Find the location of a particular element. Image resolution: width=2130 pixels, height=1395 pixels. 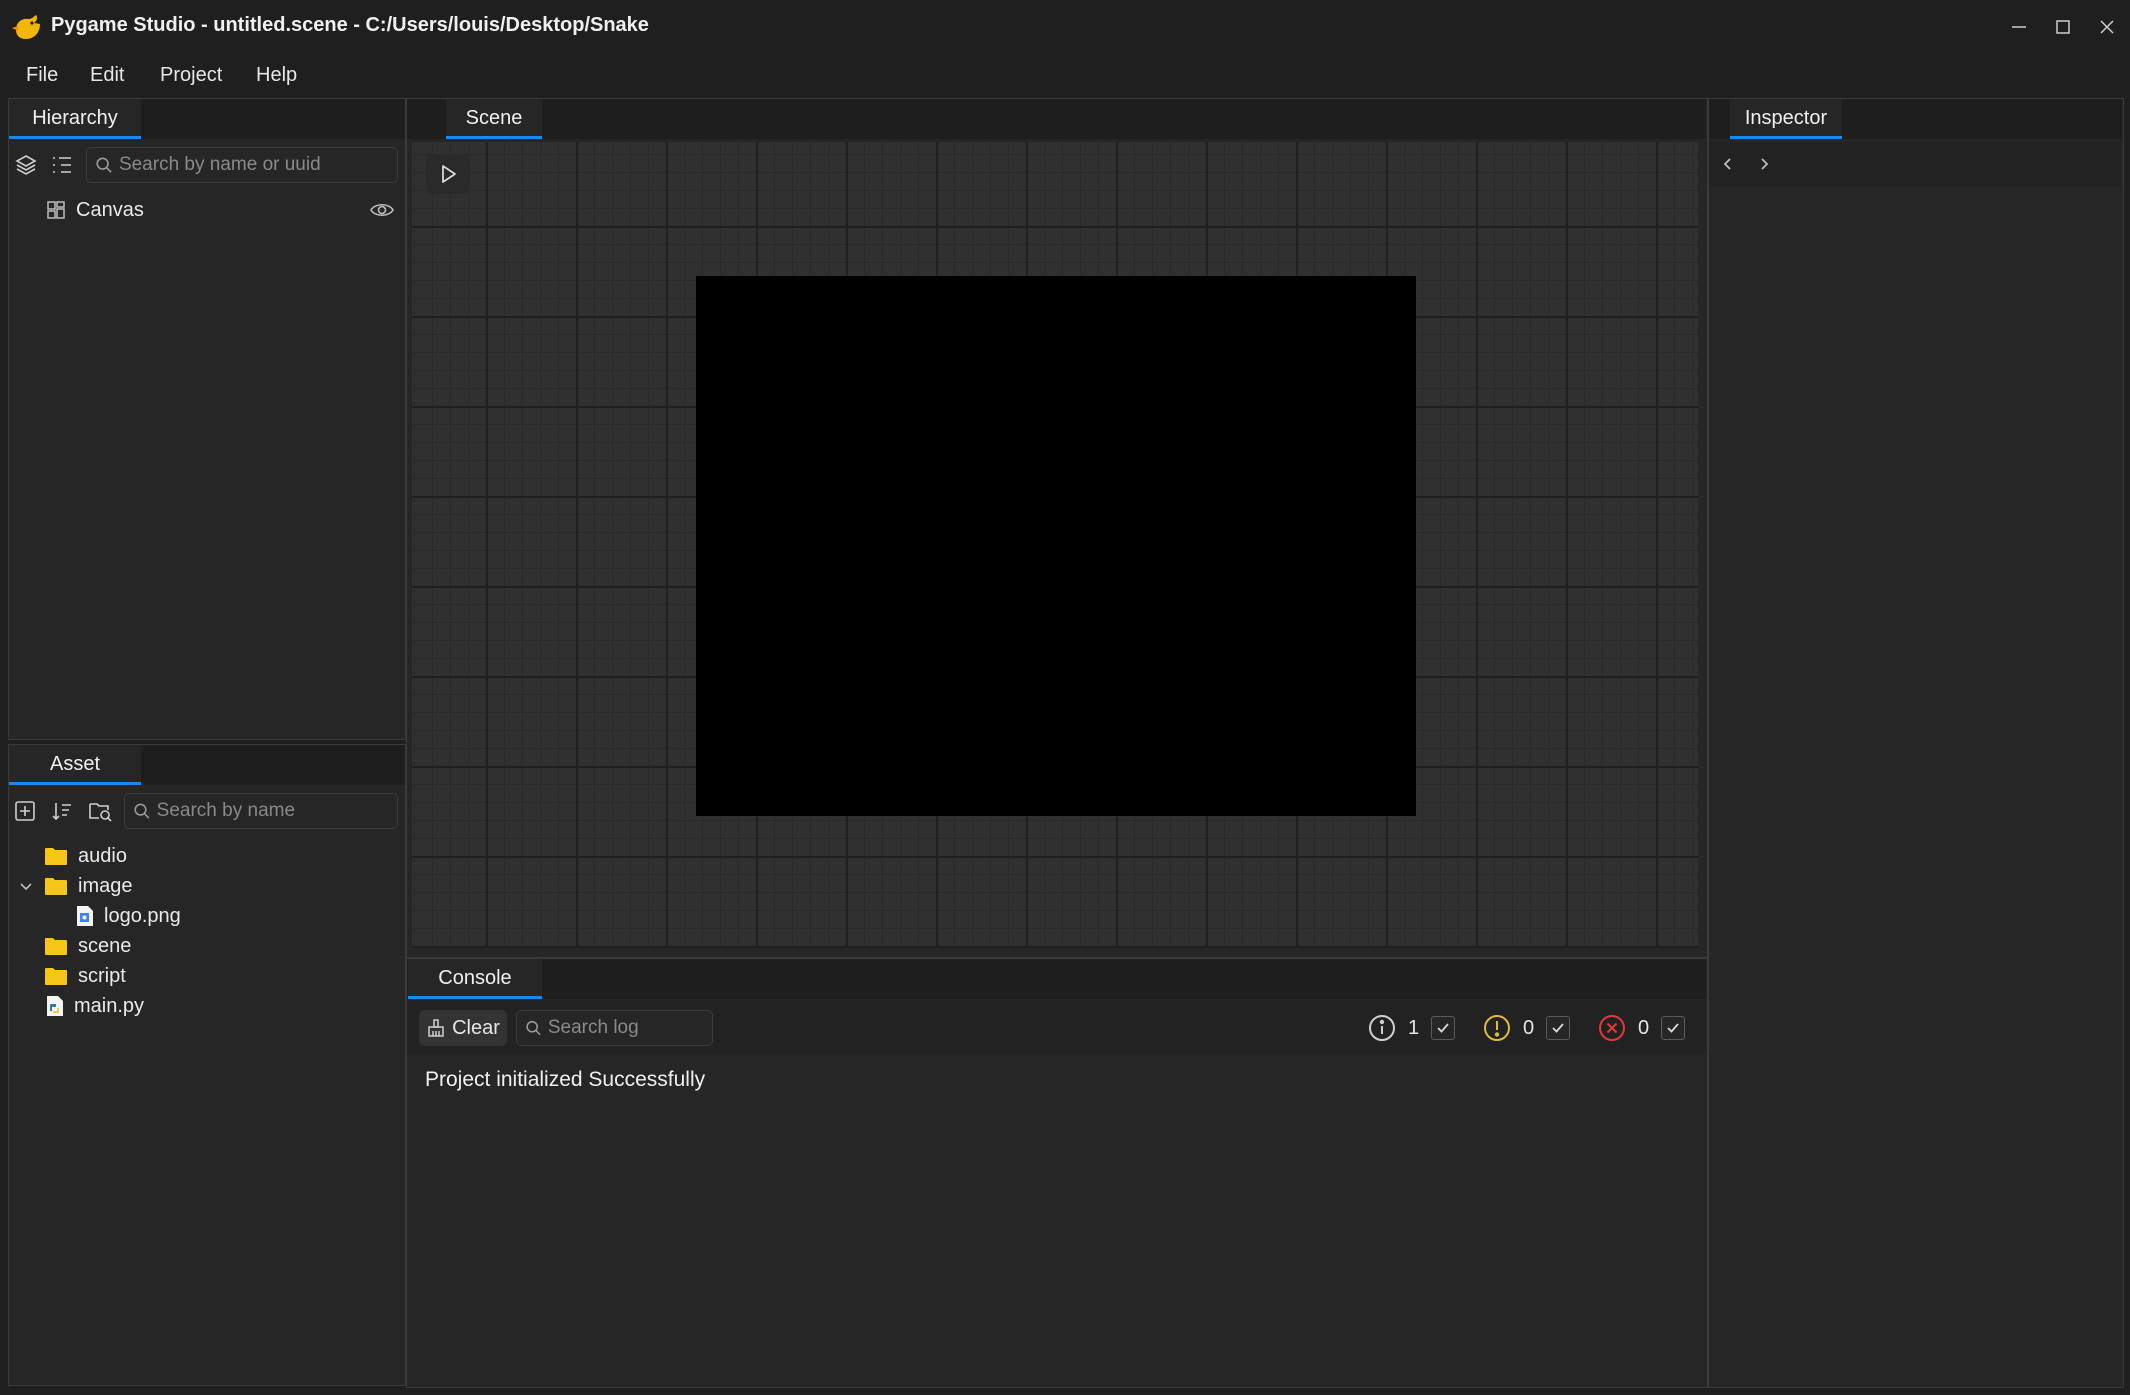

tab-hierarchy: Hierarchy is located at coordinates (75, 119).